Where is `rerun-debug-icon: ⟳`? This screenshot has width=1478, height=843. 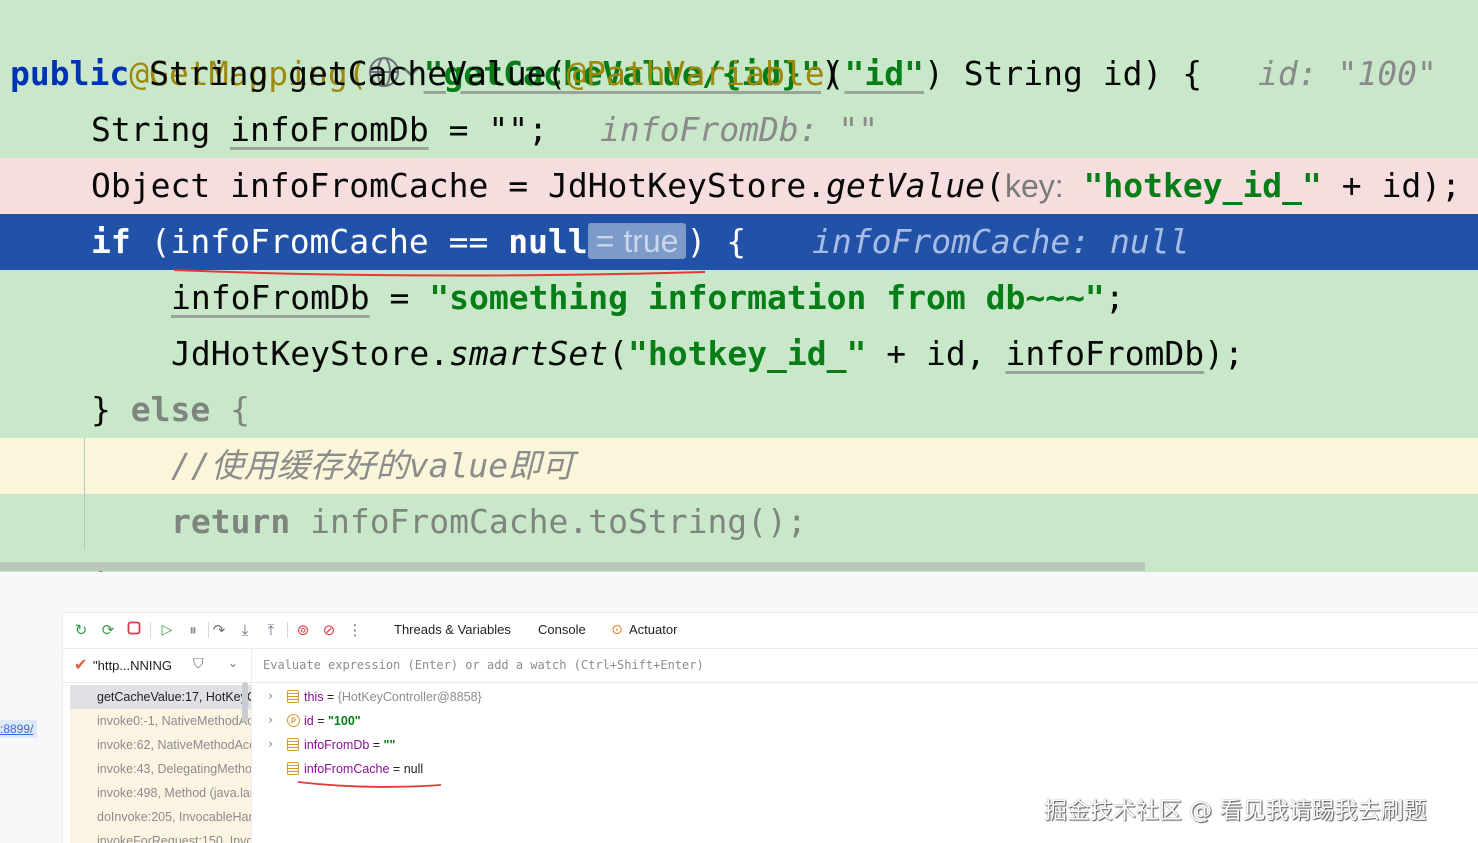 rerun-debug-icon: ⟳ is located at coordinates (108, 630).